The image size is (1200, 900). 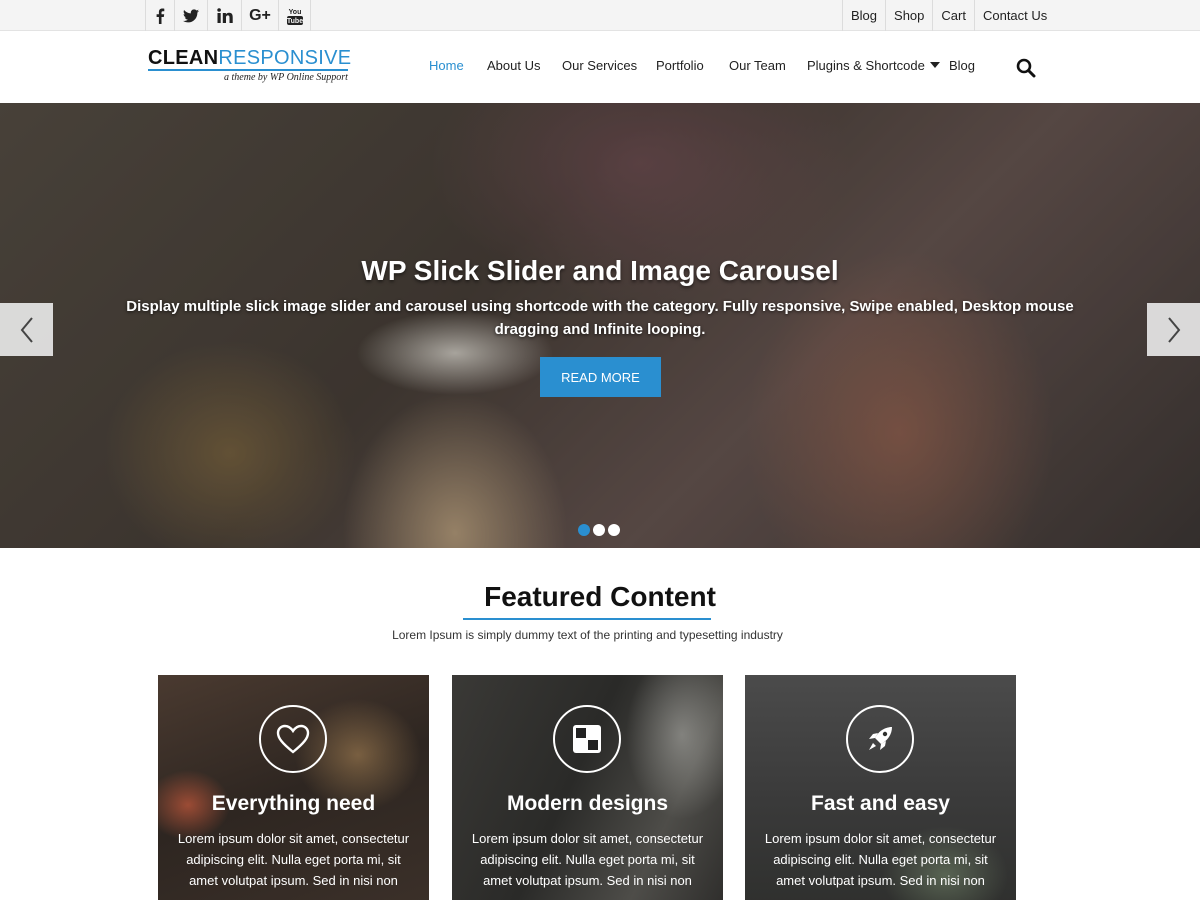 I want to click on featured-title: Featured Content, so click(x=600, y=596).